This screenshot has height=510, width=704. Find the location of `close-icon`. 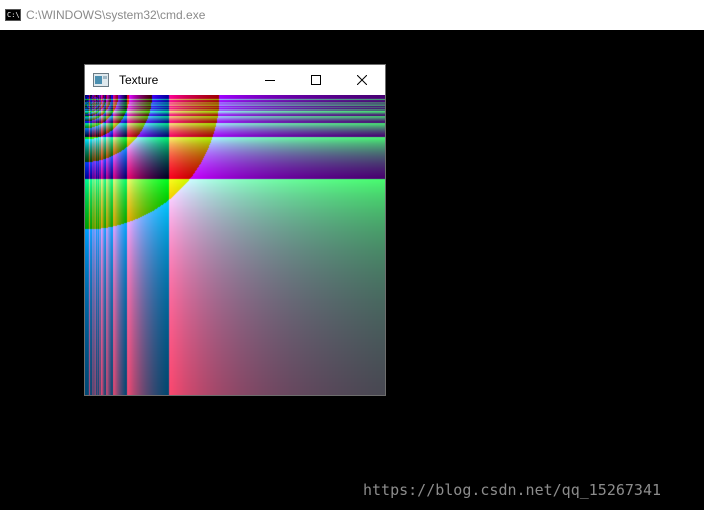

close-icon is located at coordinates (362, 80).